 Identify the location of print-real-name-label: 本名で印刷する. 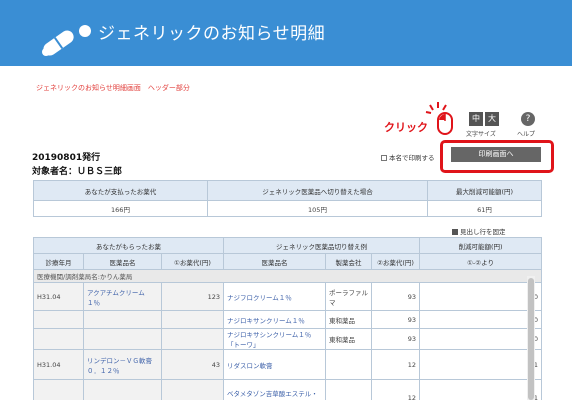
(412, 158).